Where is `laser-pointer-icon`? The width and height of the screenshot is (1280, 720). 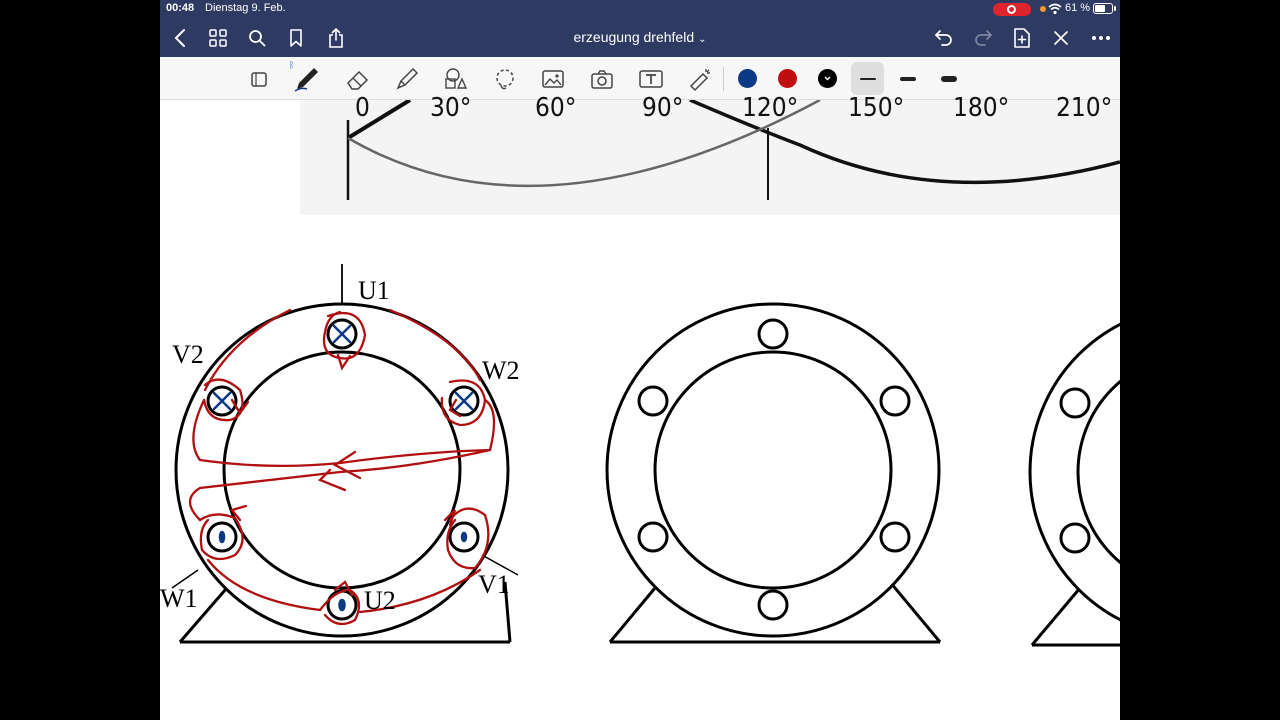 laser-pointer-icon is located at coordinates (699, 80).